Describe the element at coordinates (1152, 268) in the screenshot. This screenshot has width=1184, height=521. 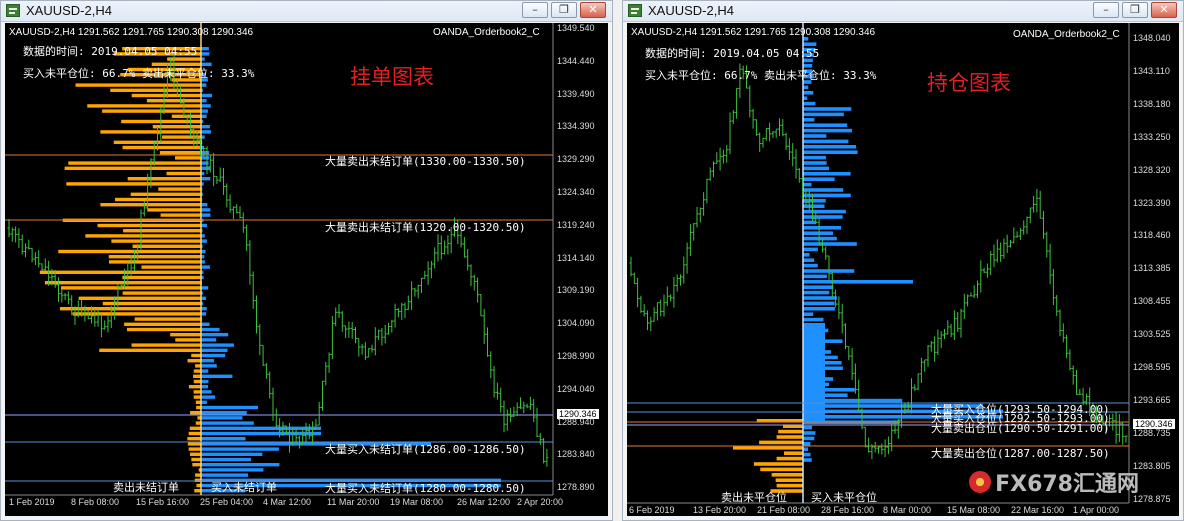
I see `price-tick-label: 1313.385` at that location.